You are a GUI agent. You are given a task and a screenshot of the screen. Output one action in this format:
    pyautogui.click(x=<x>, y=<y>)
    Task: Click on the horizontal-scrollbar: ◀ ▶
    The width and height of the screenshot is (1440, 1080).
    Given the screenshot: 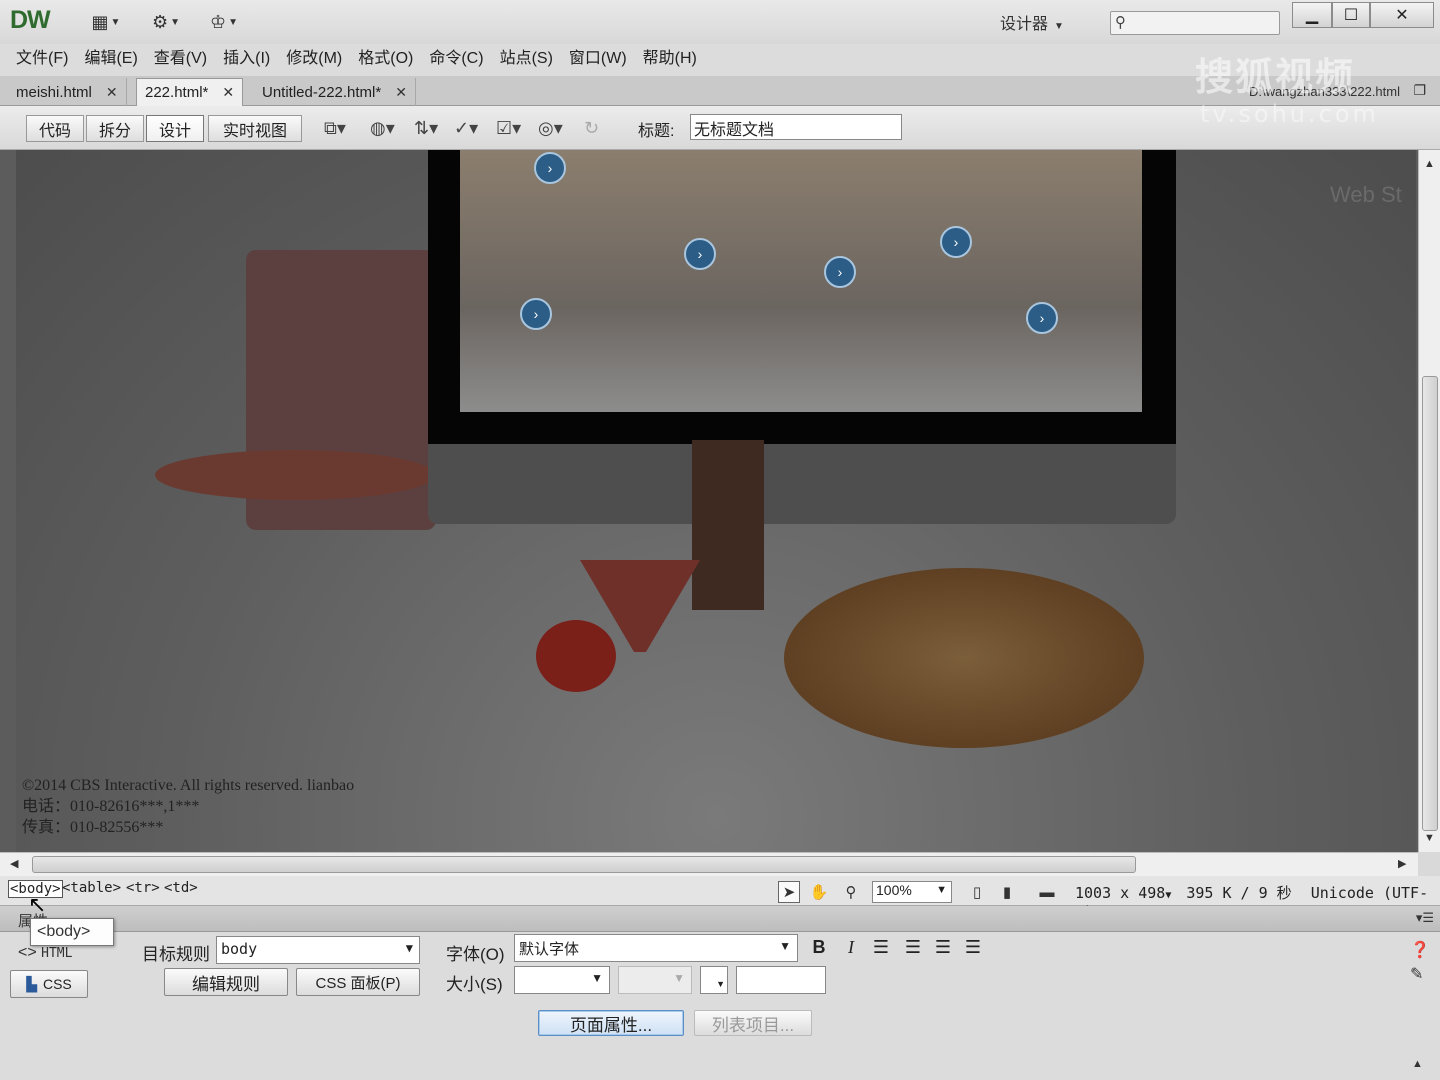 What is the action you would take?
    pyautogui.click(x=709, y=864)
    